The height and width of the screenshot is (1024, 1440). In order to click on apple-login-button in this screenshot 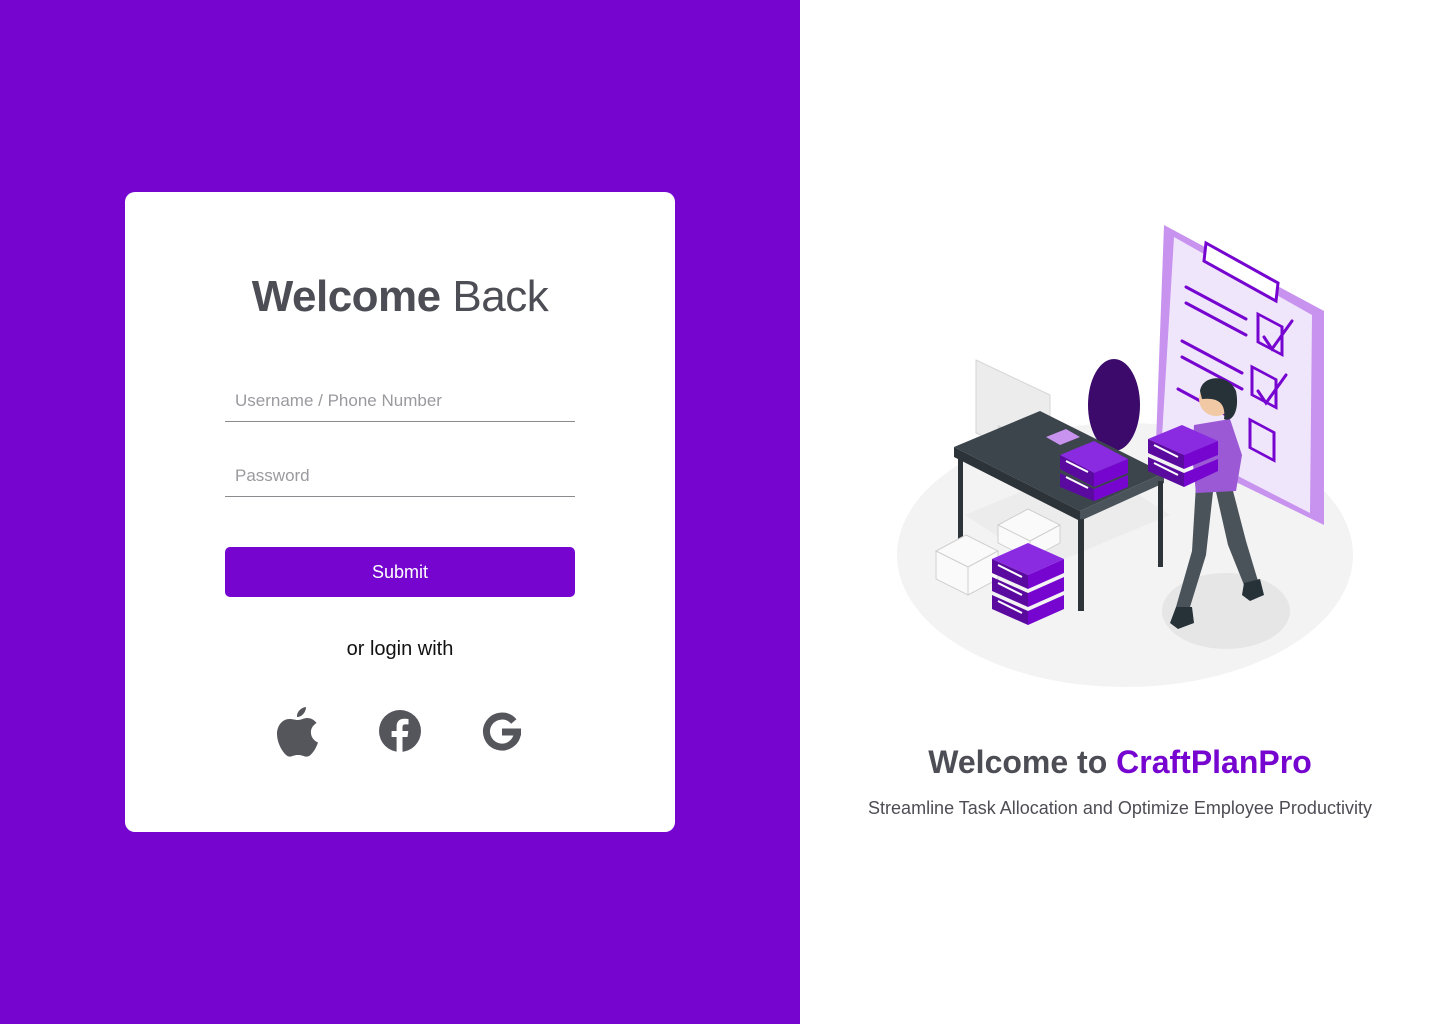, I will do `click(298, 731)`.